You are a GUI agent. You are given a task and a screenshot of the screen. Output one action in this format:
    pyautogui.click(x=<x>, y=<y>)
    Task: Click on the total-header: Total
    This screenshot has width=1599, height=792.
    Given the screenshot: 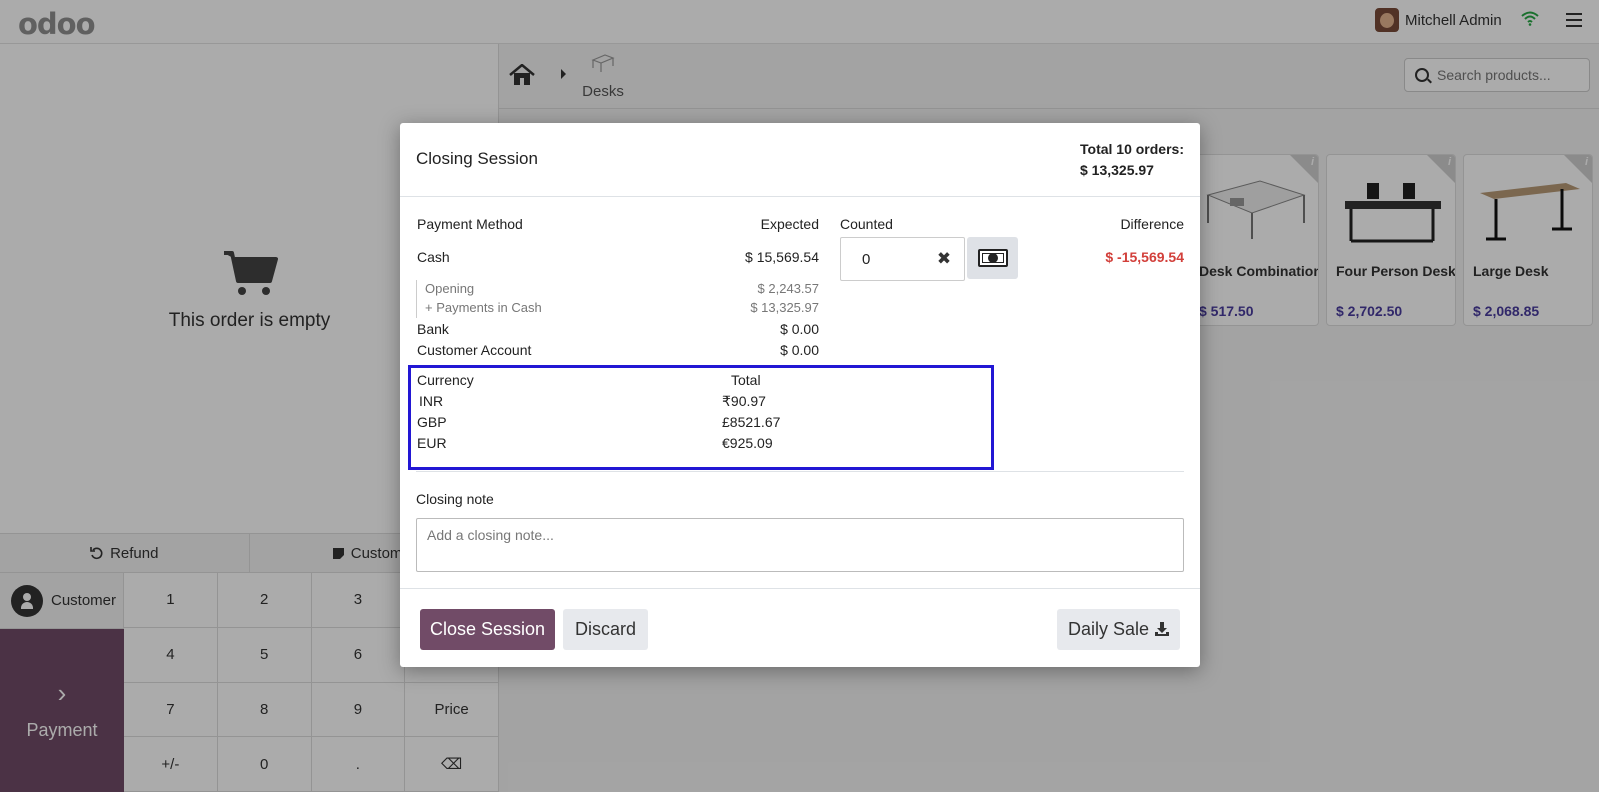 What is the action you would take?
    pyautogui.click(x=746, y=380)
    